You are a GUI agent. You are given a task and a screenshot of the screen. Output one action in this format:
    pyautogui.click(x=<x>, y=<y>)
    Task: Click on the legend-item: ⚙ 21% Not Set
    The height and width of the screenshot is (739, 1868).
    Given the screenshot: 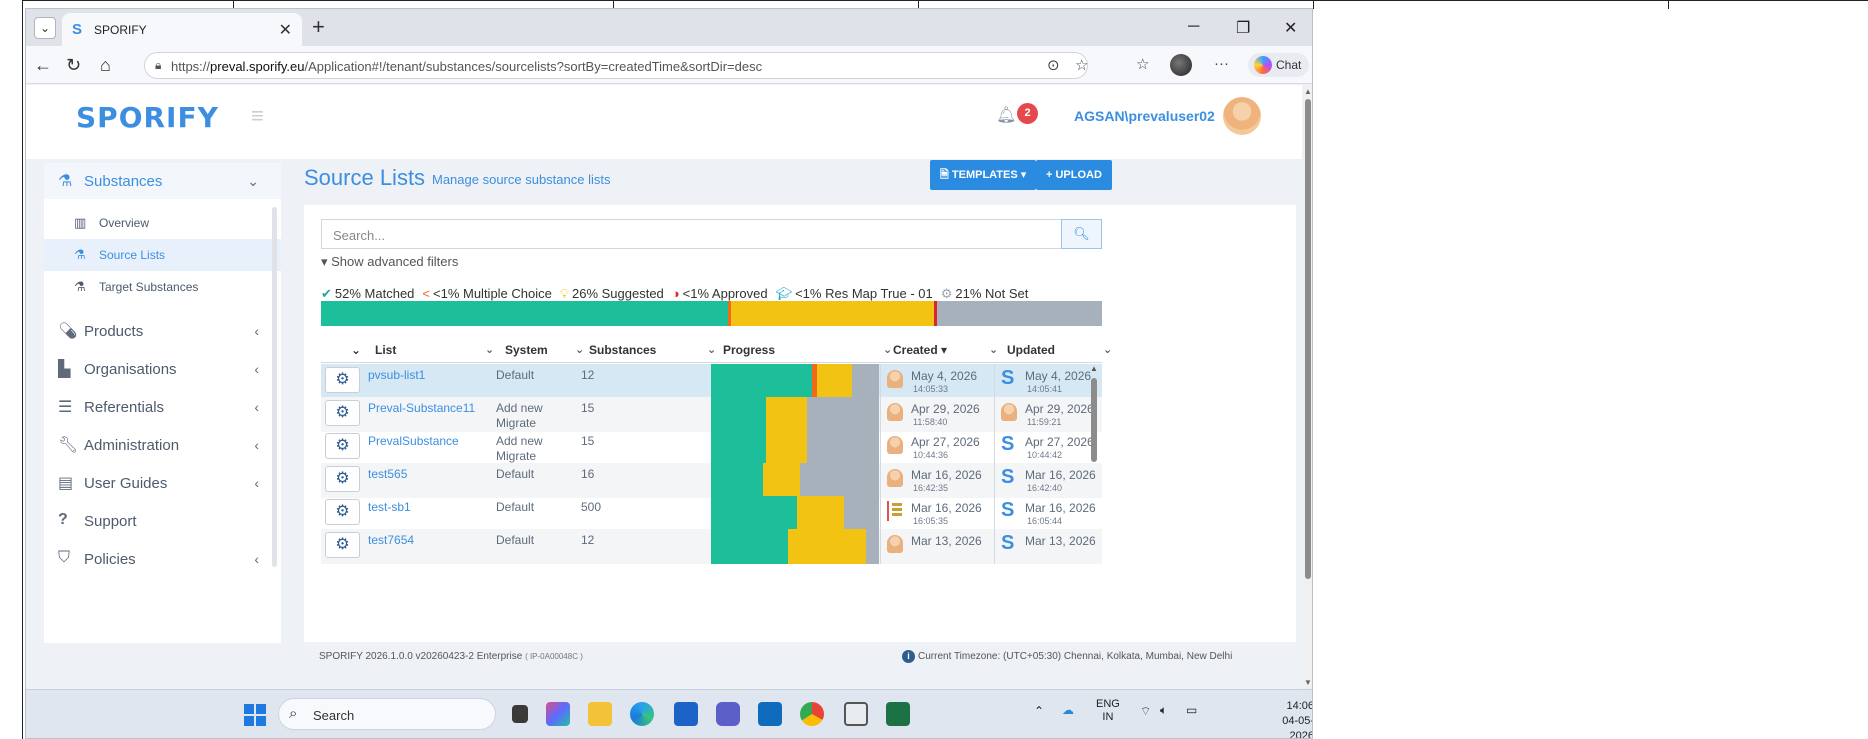 What is the action you would take?
    pyautogui.click(x=985, y=293)
    